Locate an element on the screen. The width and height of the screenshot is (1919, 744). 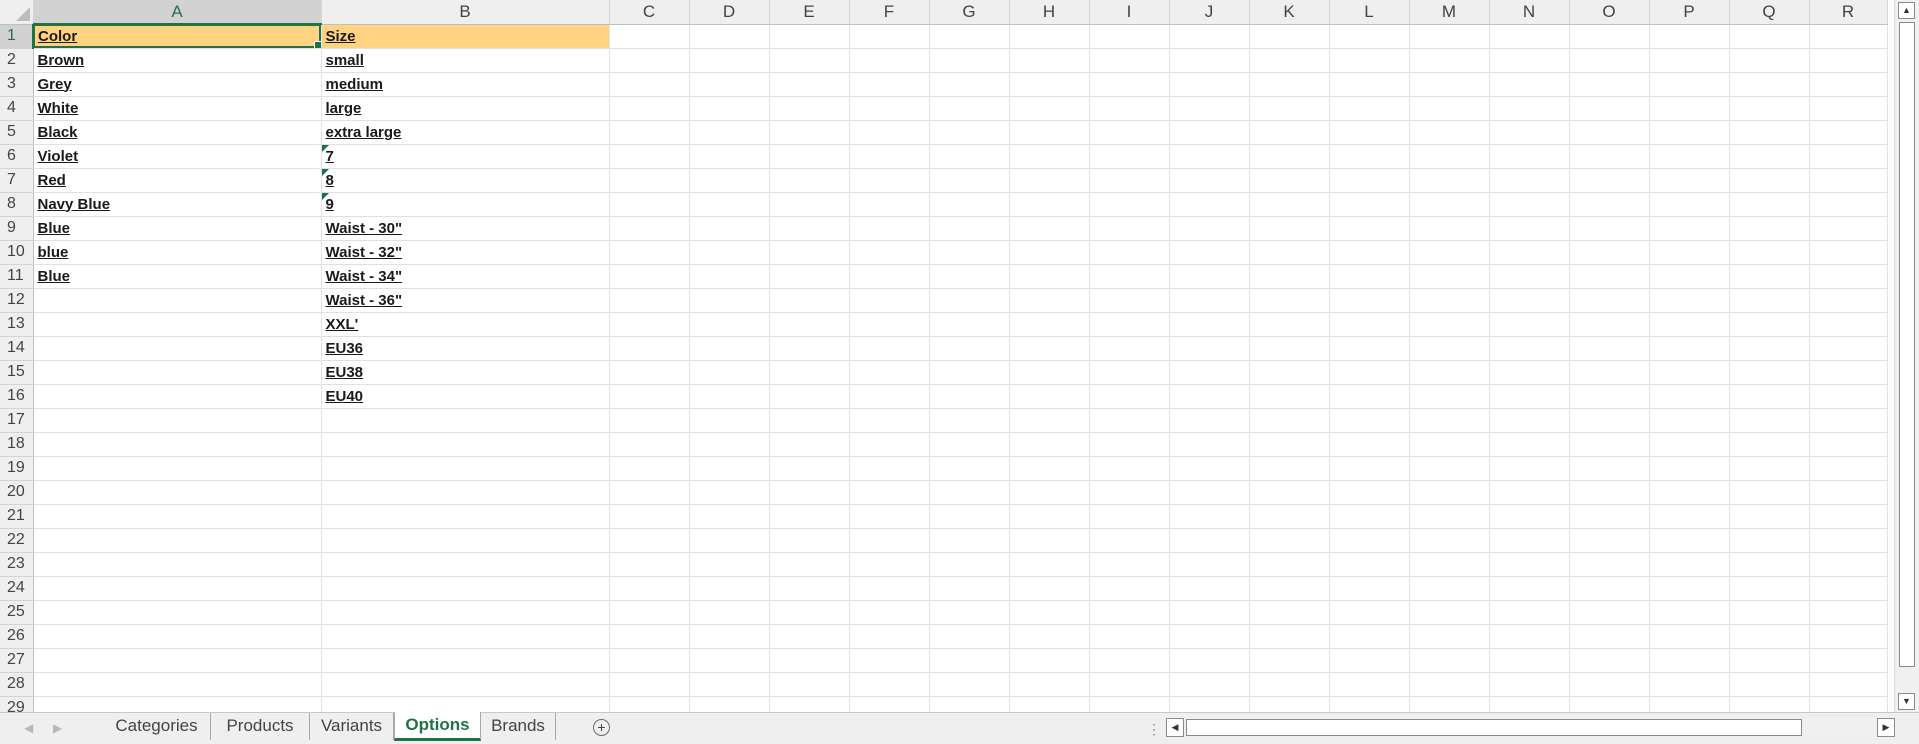
cell-h12 is located at coordinates (1049, 300).